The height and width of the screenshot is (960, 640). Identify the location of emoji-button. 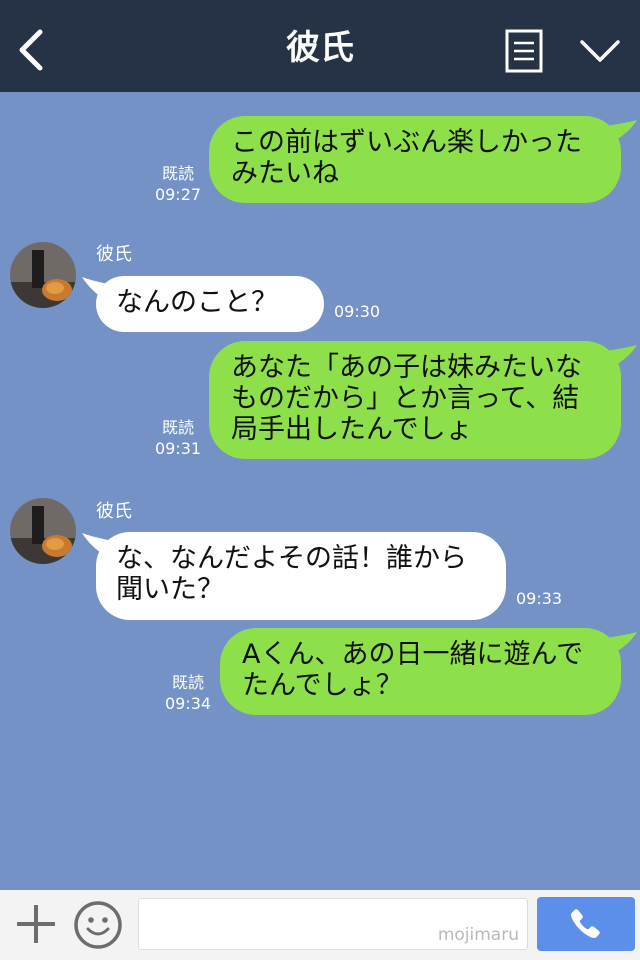
(98, 925).